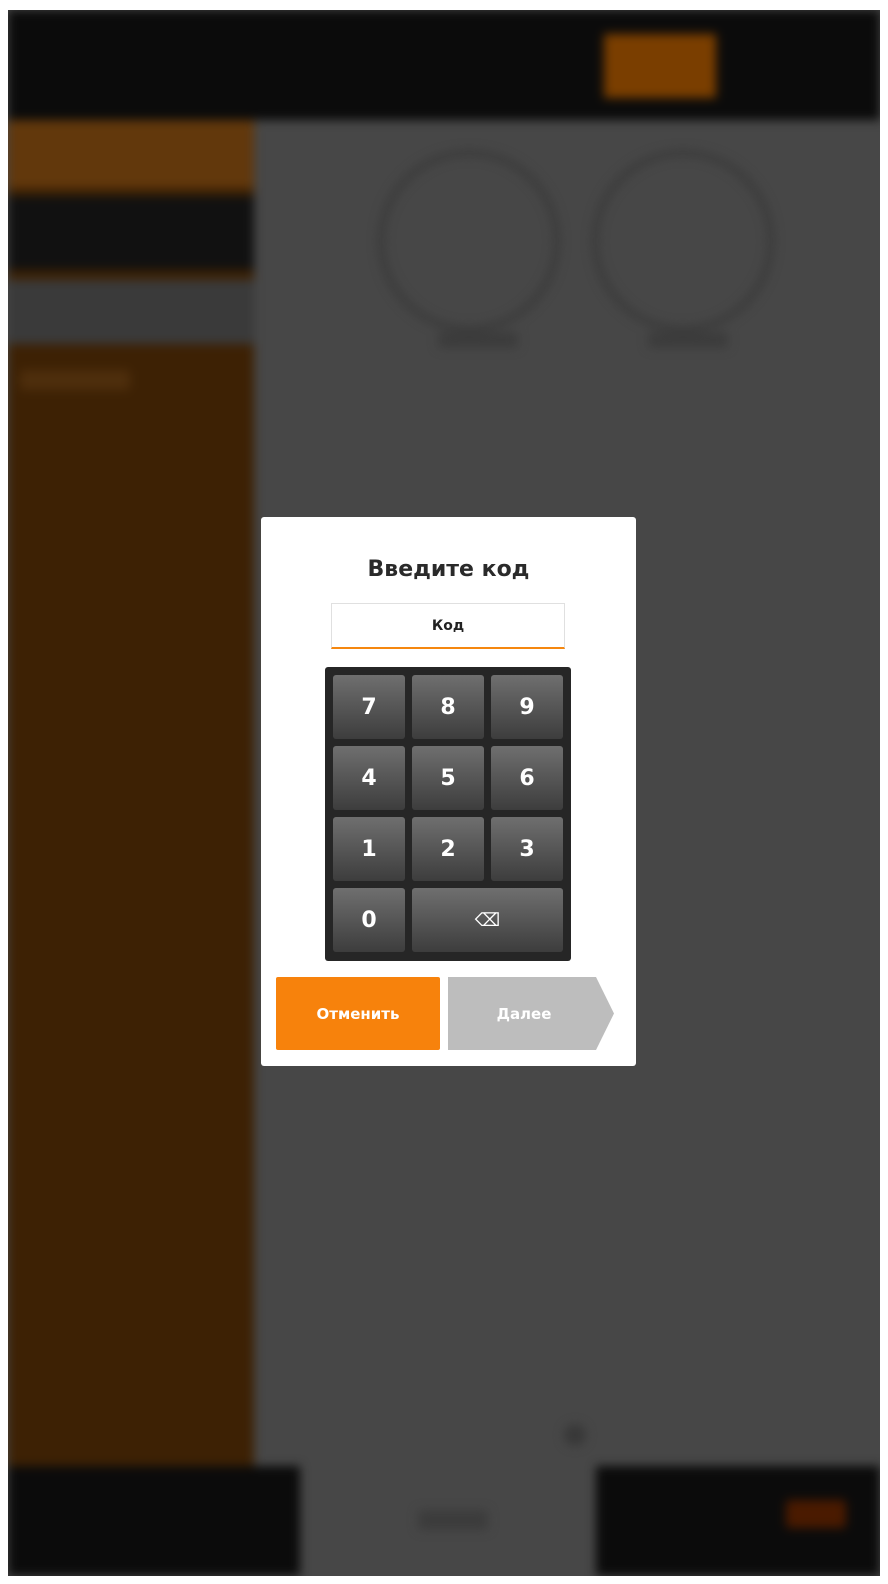 This screenshot has width=888, height=1584. What do you see at coordinates (448, 707) in the screenshot?
I see `key-8: 8` at bounding box center [448, 707].